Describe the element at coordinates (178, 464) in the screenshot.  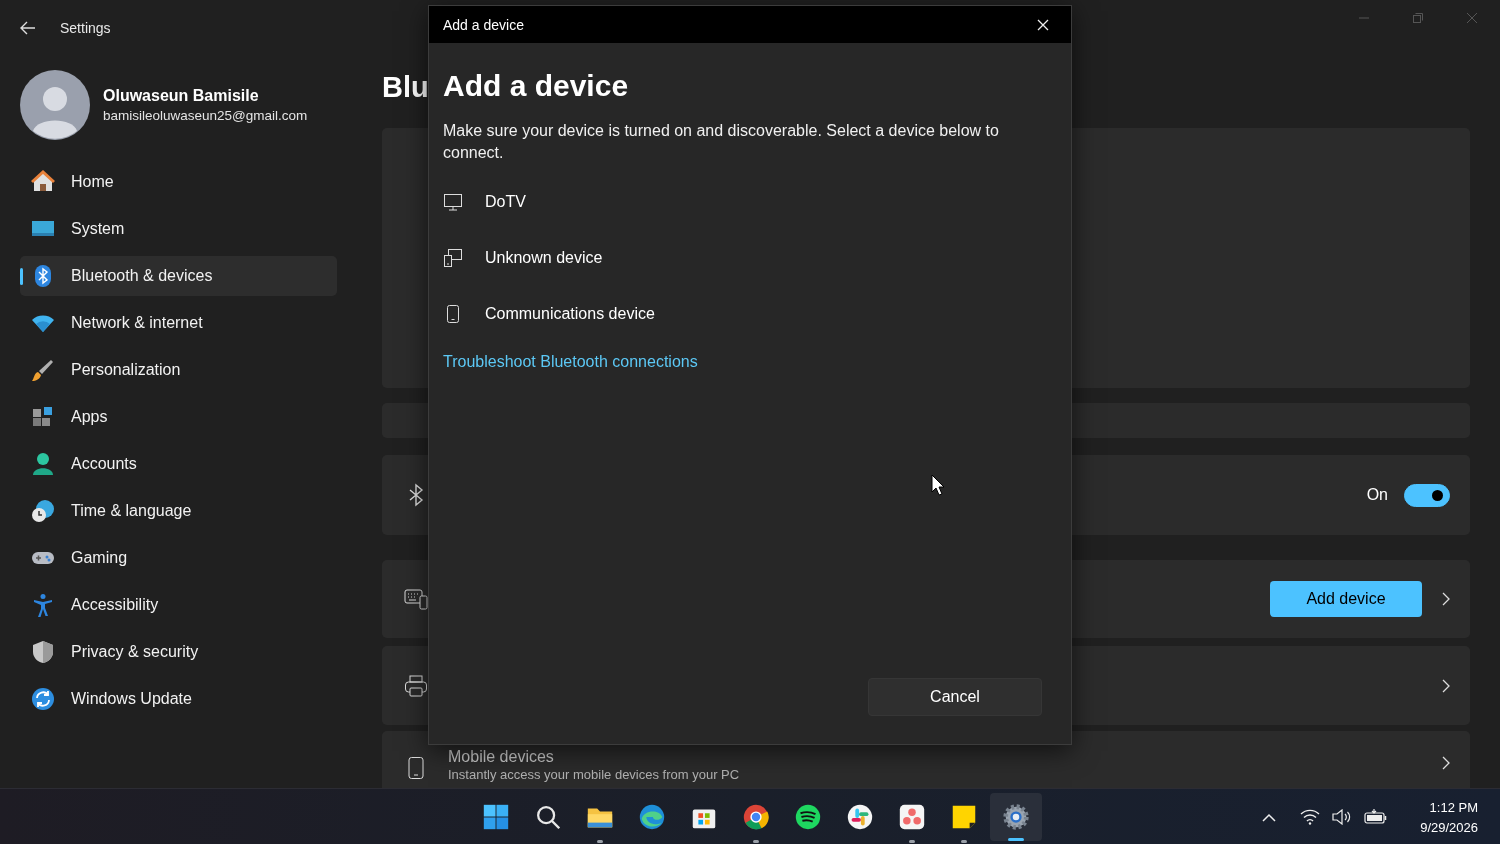
I see `sidebar-item: Accounts` at that location.